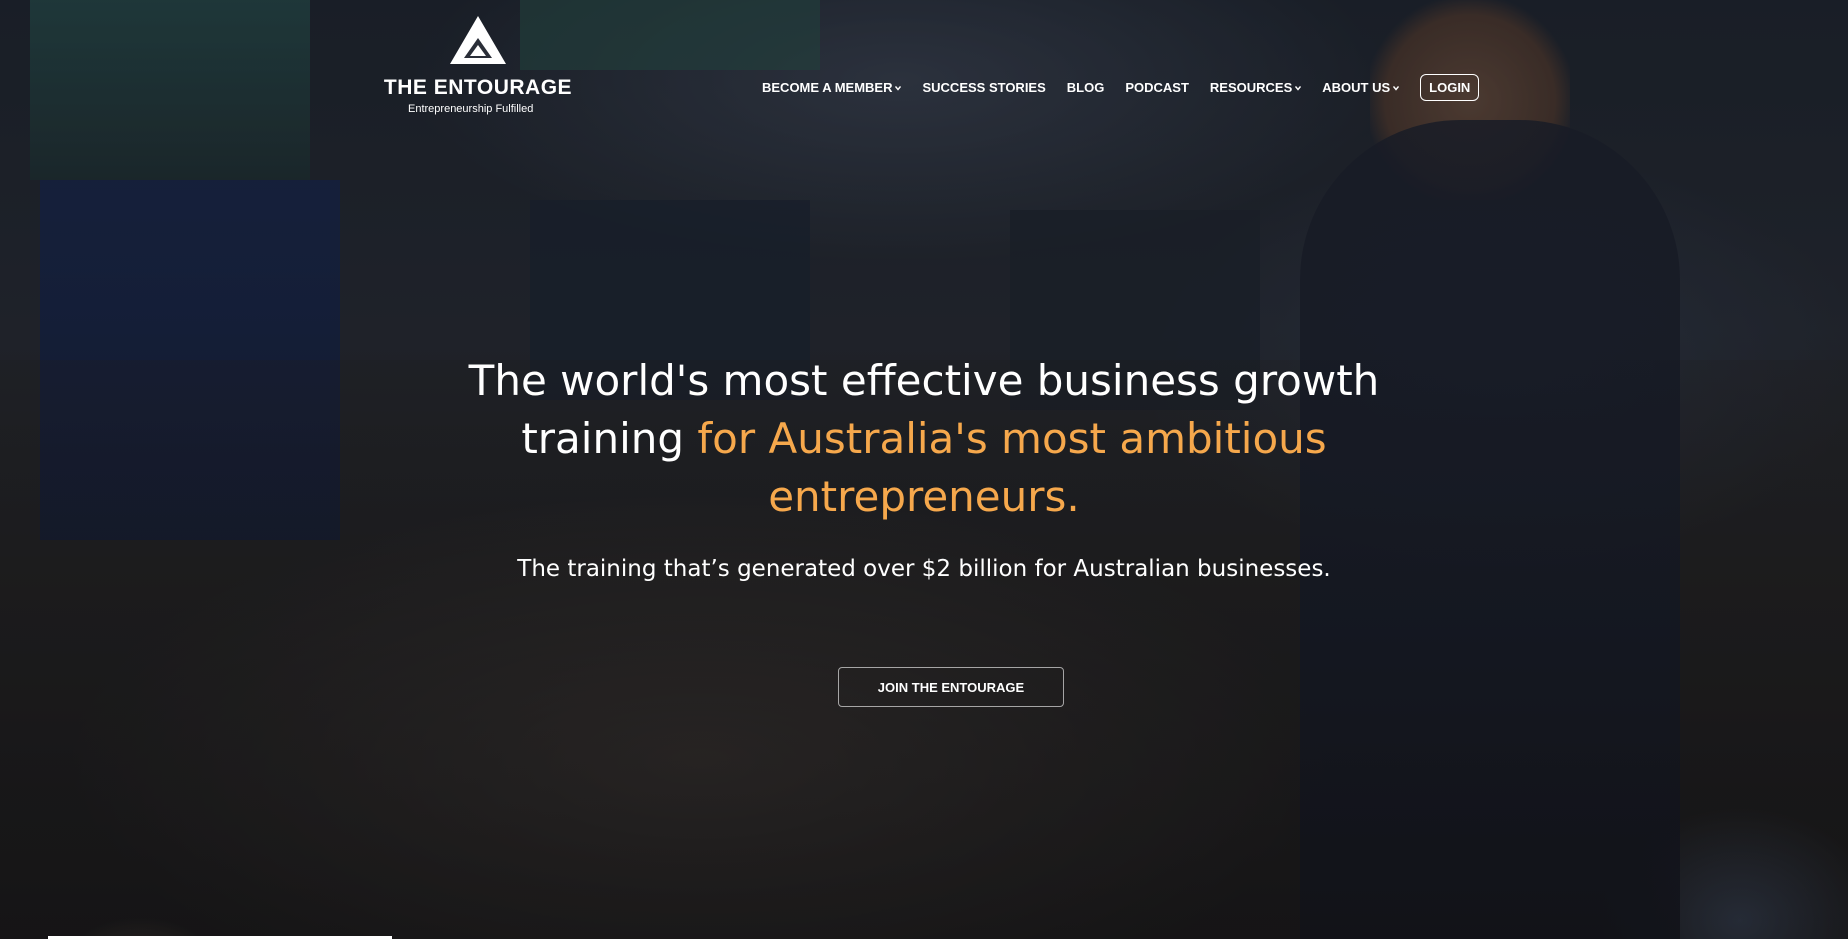 Image resolution: width=1848 pixels, height=939 pixels. I want to click on nav-about-us-label: ABOUT US, so click(1356, 87).